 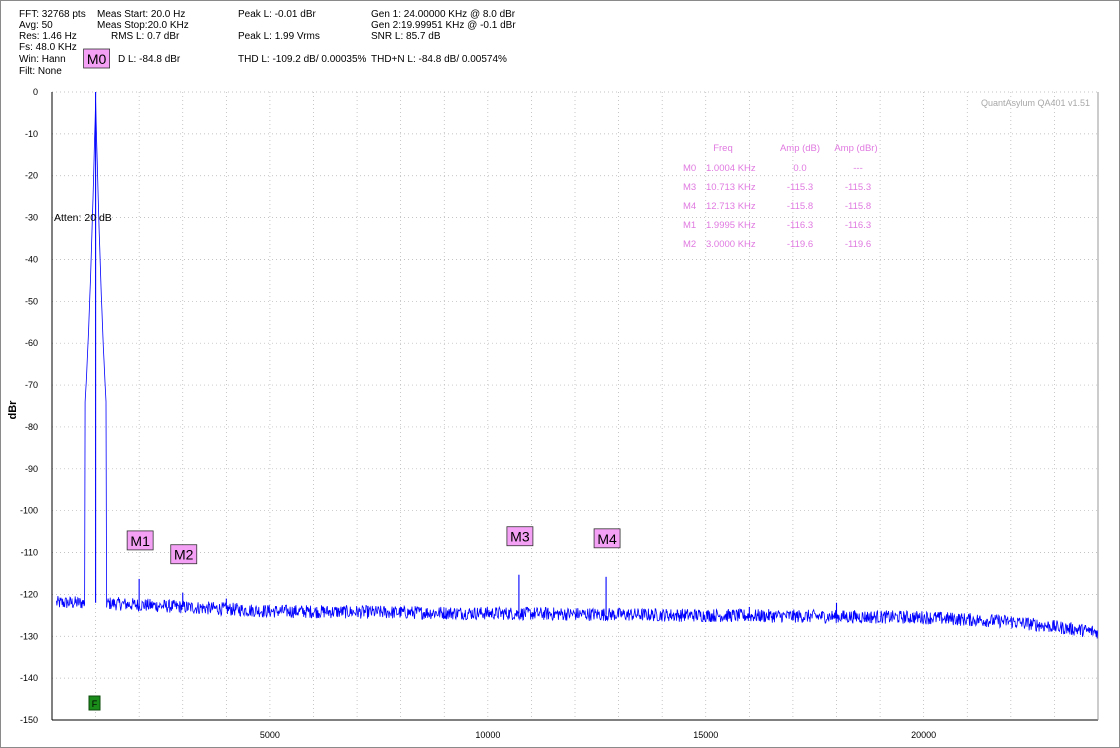 I want to click on y-tick-label: -40, so click(x=31, y=259).